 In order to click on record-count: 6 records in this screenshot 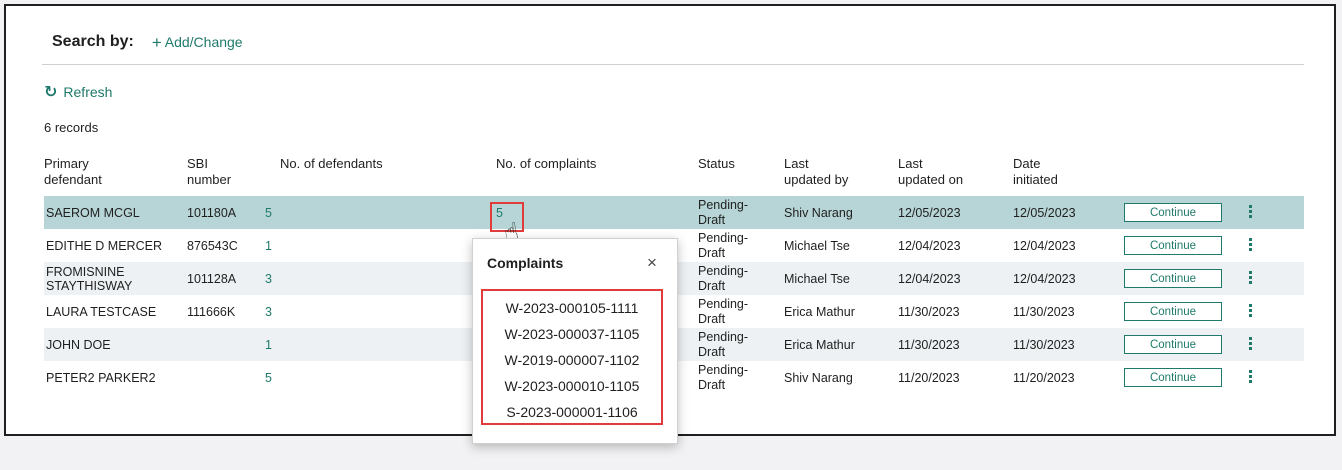, I will do `click(71, 127)`.